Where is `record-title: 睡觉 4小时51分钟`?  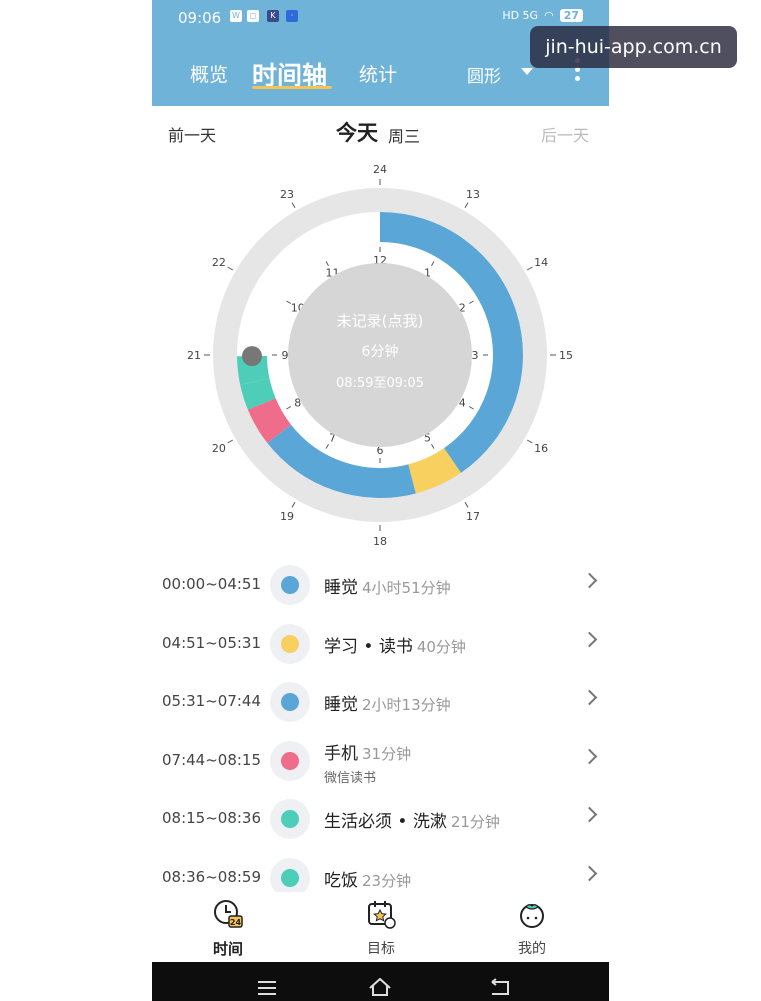
record-title: 睡觉 4小时51分钟 is located at coordinates (387, 585).